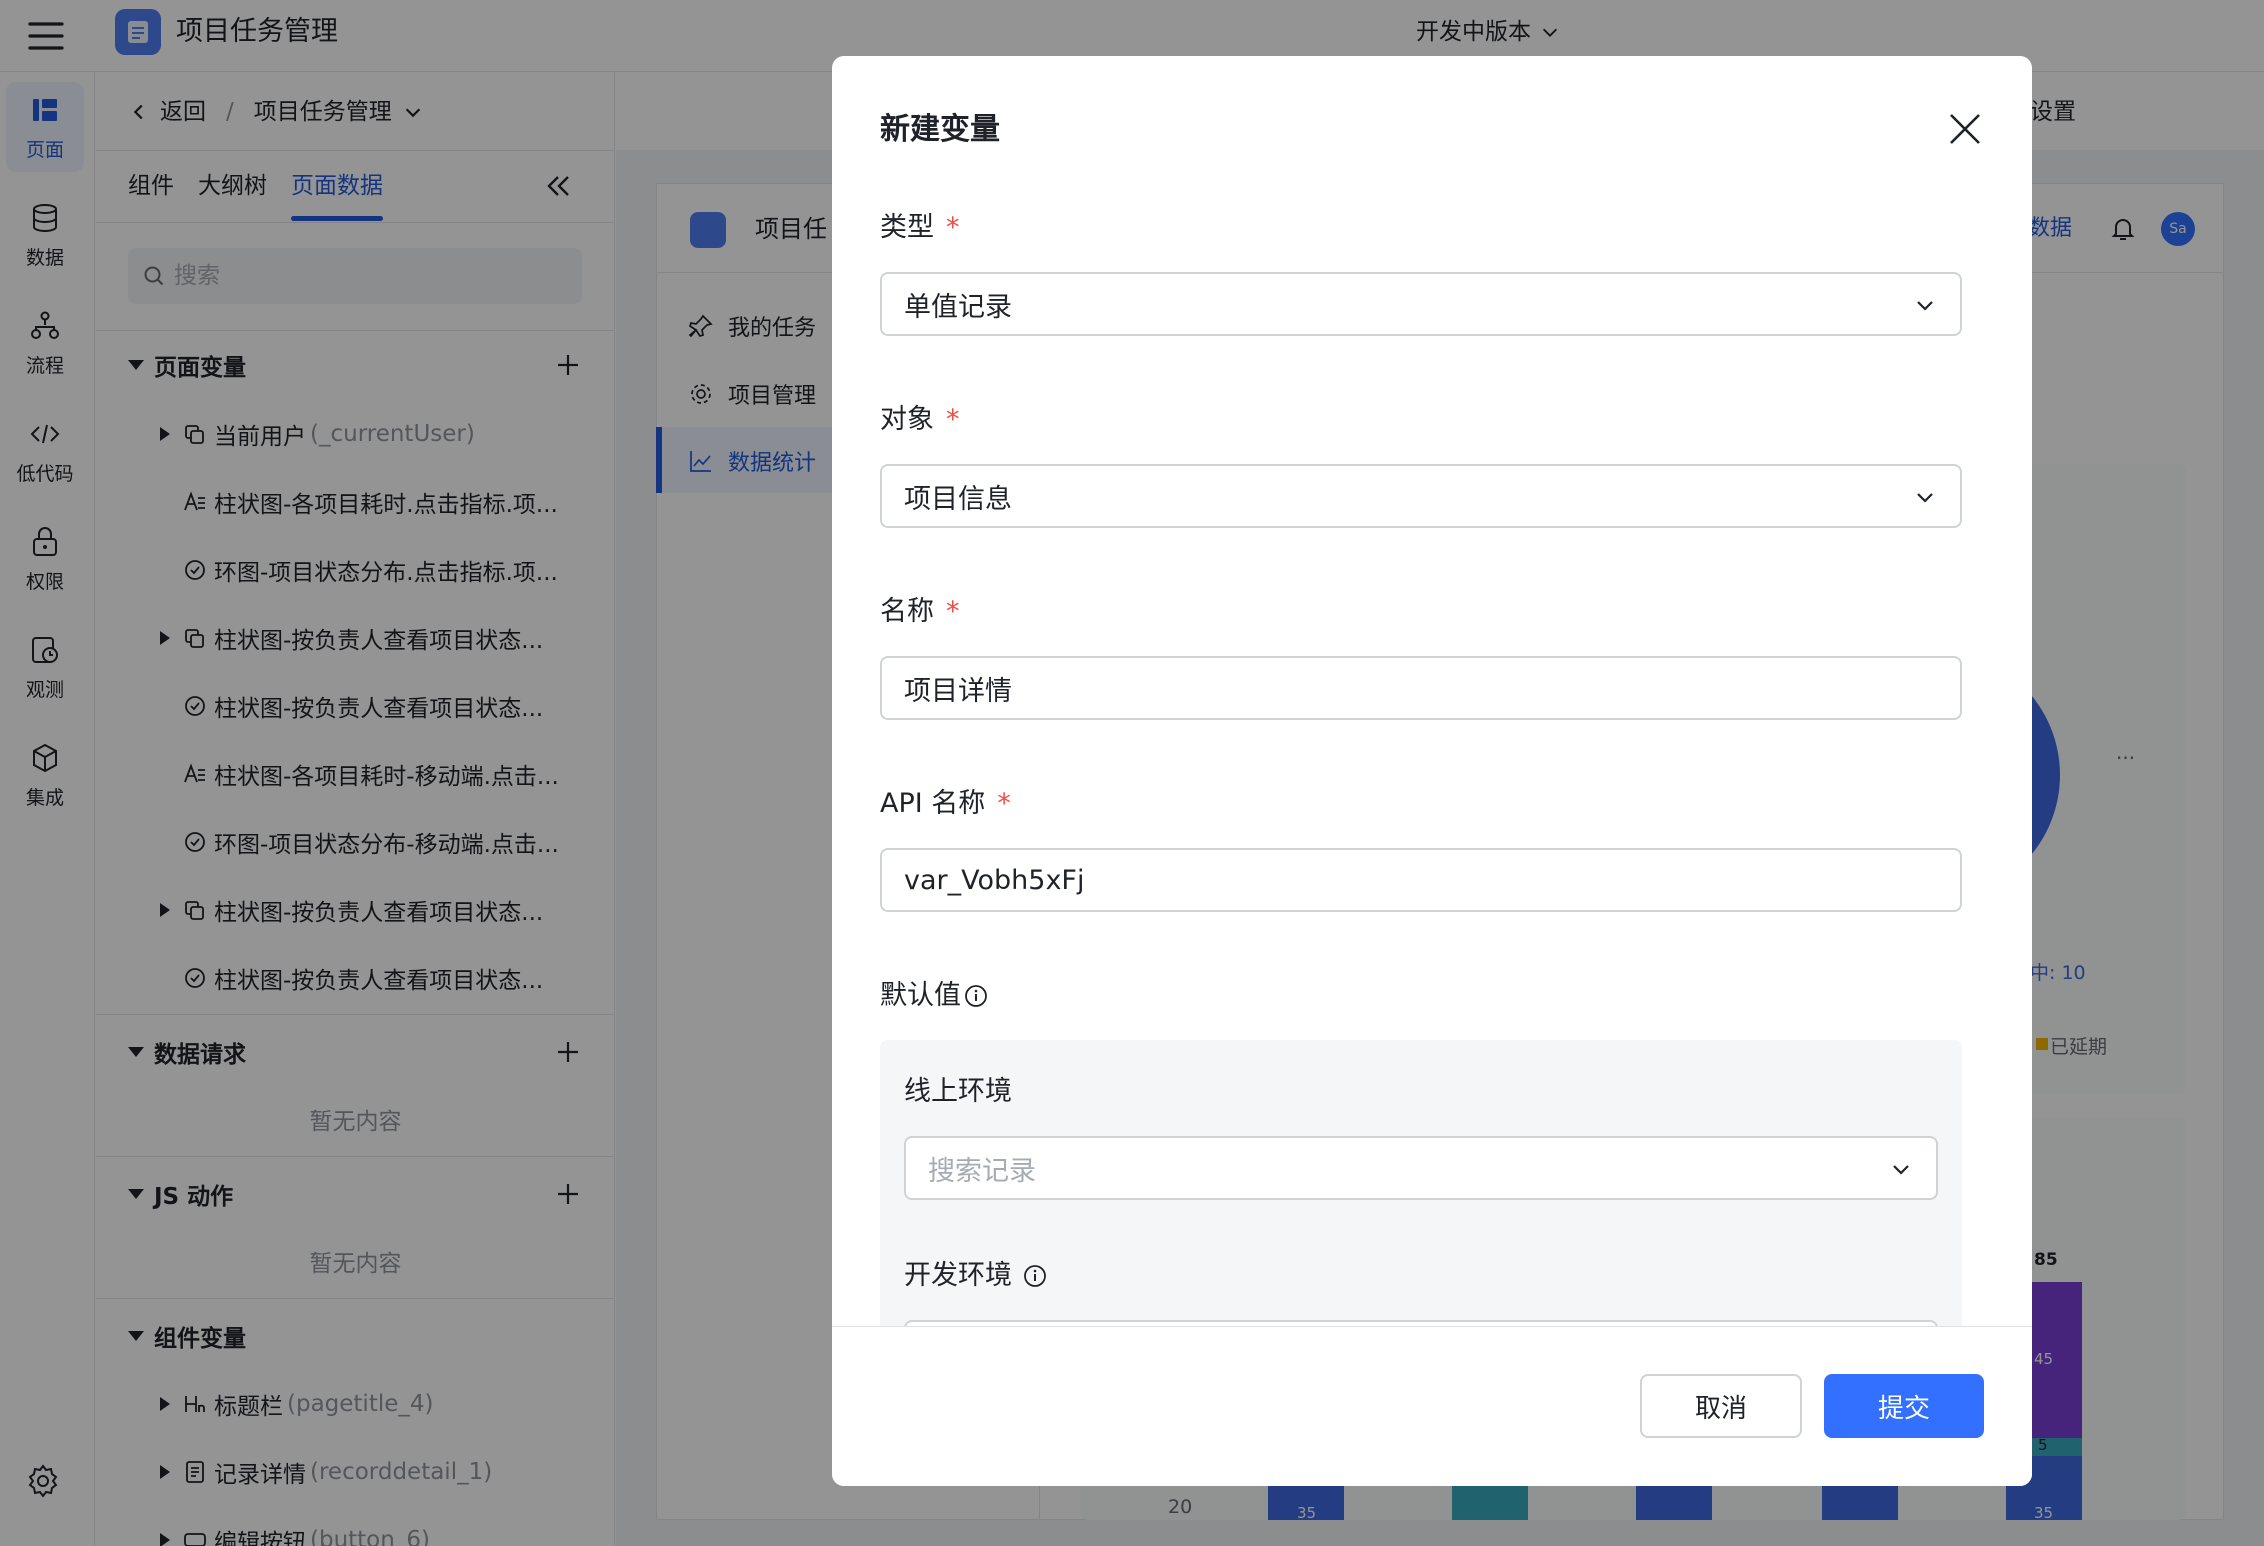 The height and width of the screenshot is (1546, 2264). I want to click on sub-label-text: 开发环境, so click(958, 1275).